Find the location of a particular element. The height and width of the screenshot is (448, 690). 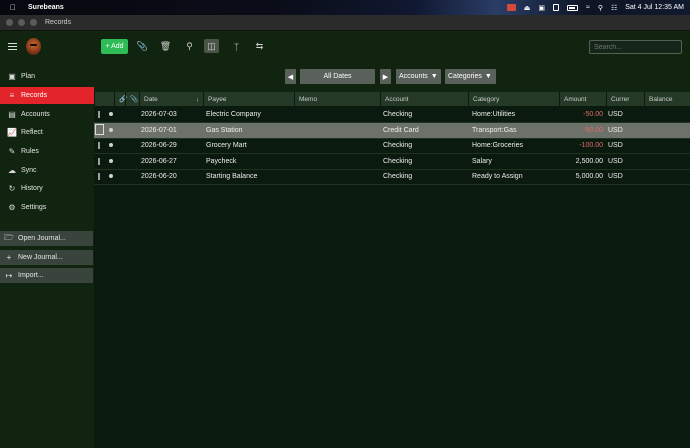

cell-payee: Electric Company is located at coordinates (249, 114).